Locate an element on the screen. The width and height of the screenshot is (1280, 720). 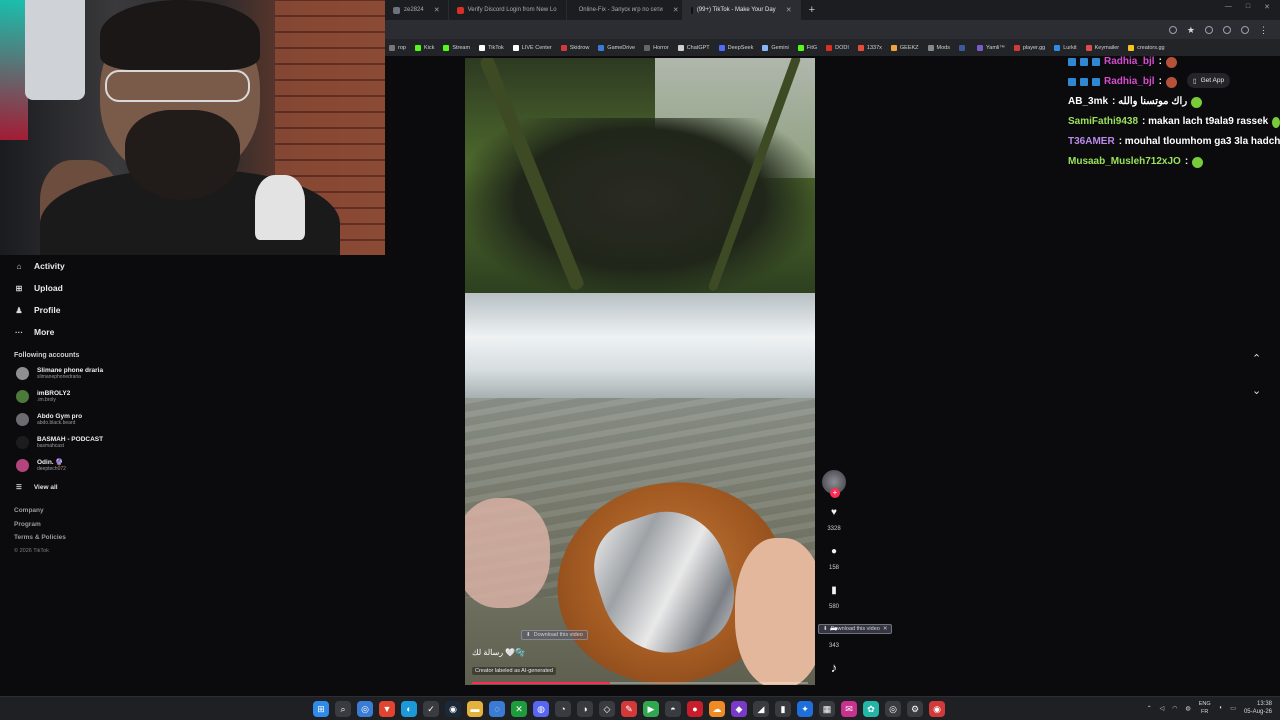
new-tab-button: + is located at coordinates (812, 10).